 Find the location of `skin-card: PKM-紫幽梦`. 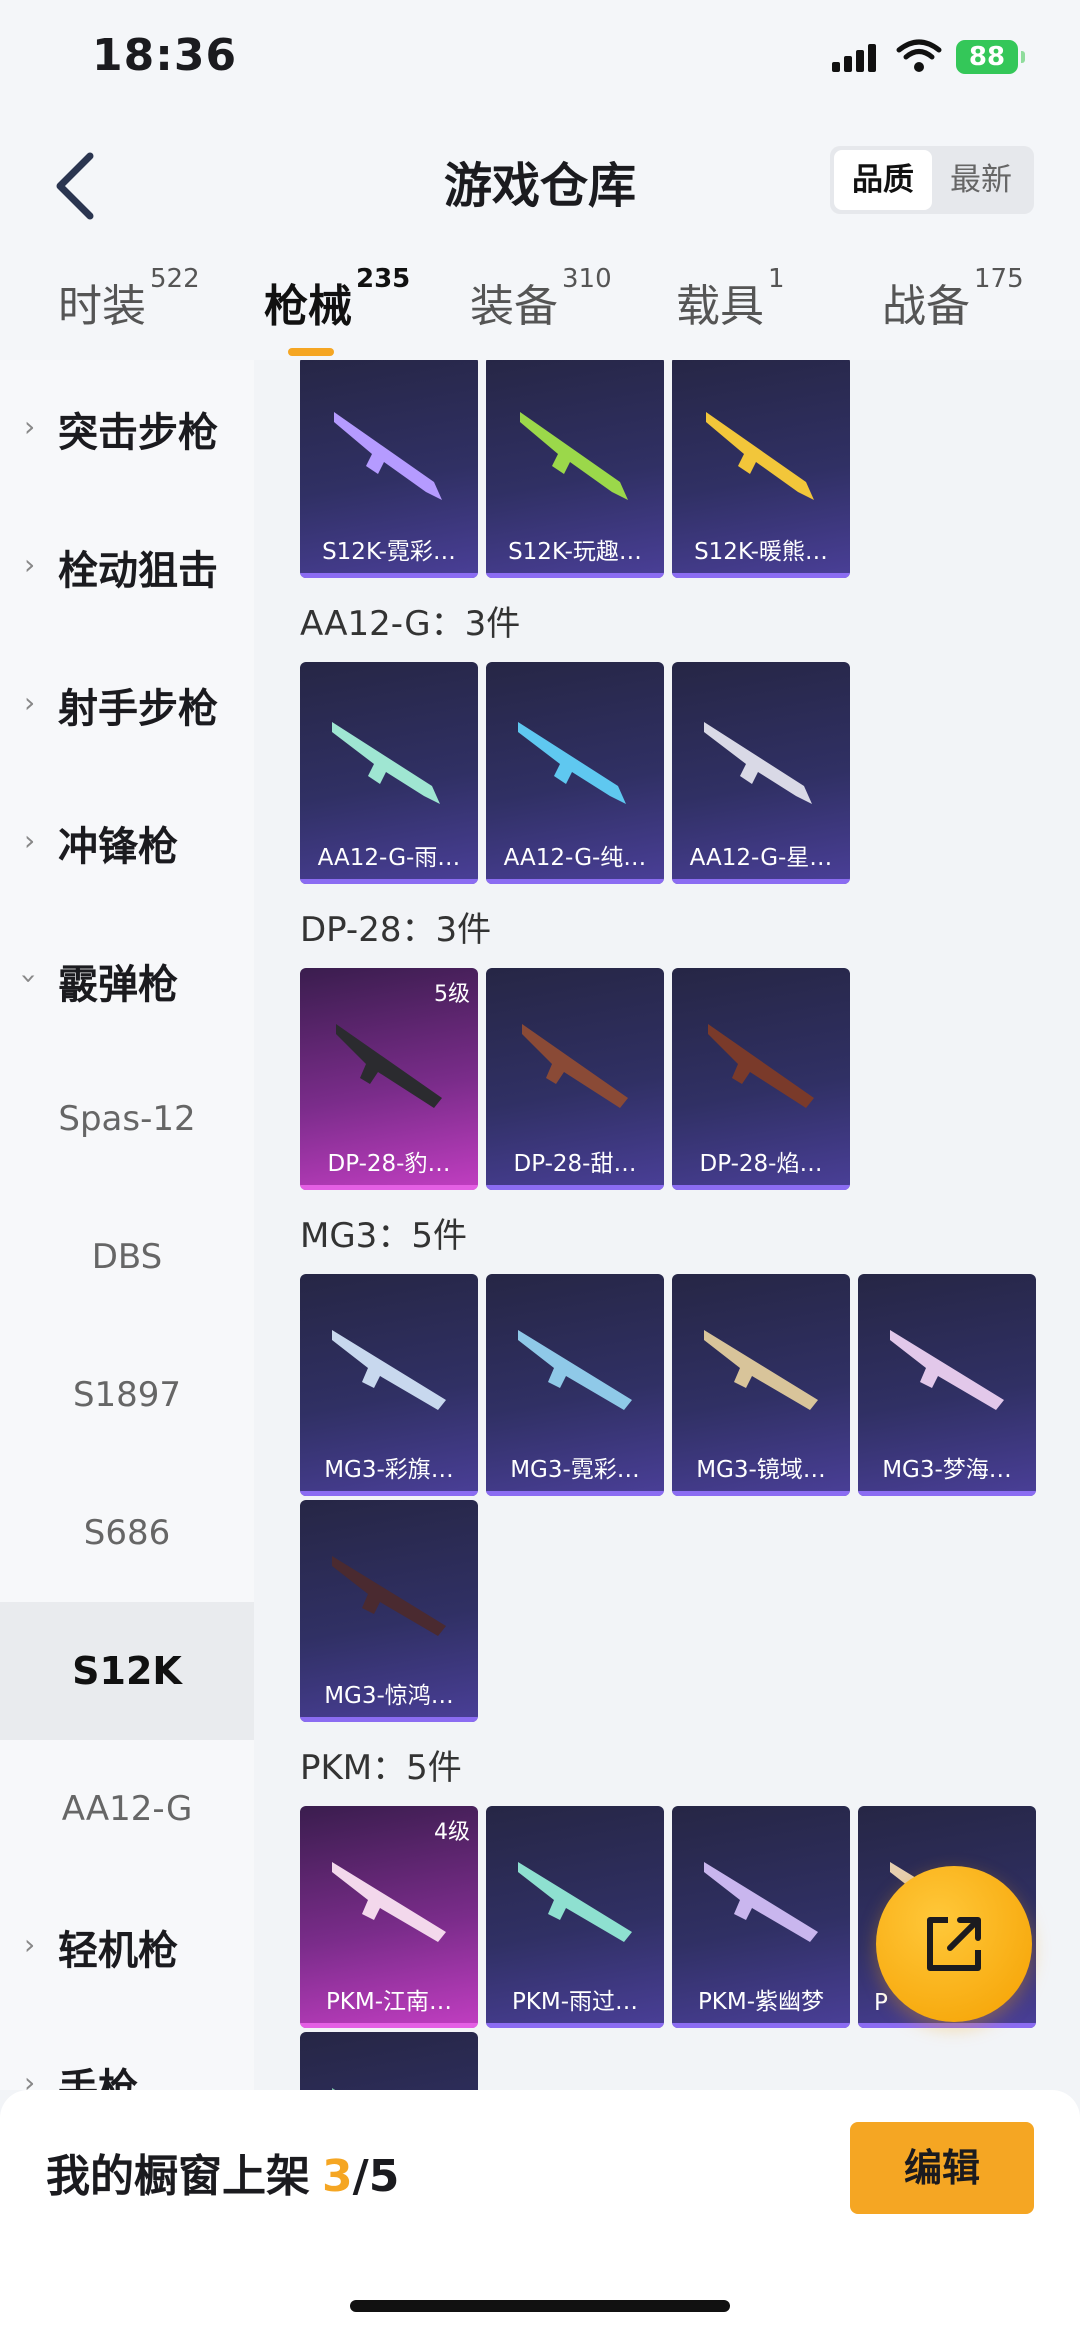

skin-card: PKM-紫幽梦 is located at coordinates (761, 1917).